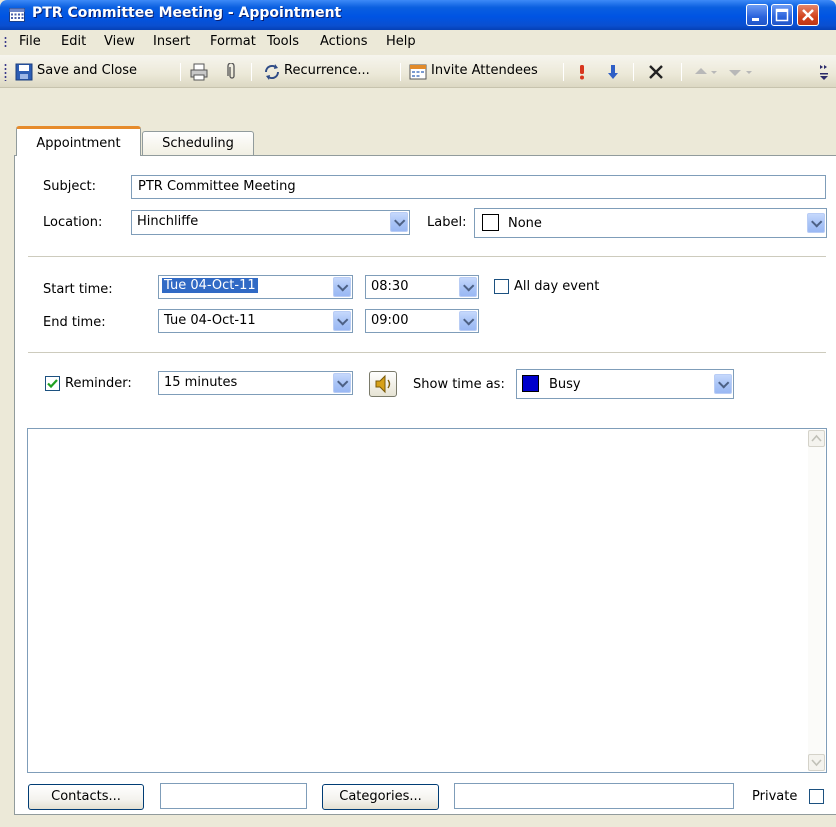 Image resolution: width=836 pixels, height=827 pixels. What do you see at coordinates (24, 72) in the screenshot?
I see `save-icon` at bounding box center [24, 72].